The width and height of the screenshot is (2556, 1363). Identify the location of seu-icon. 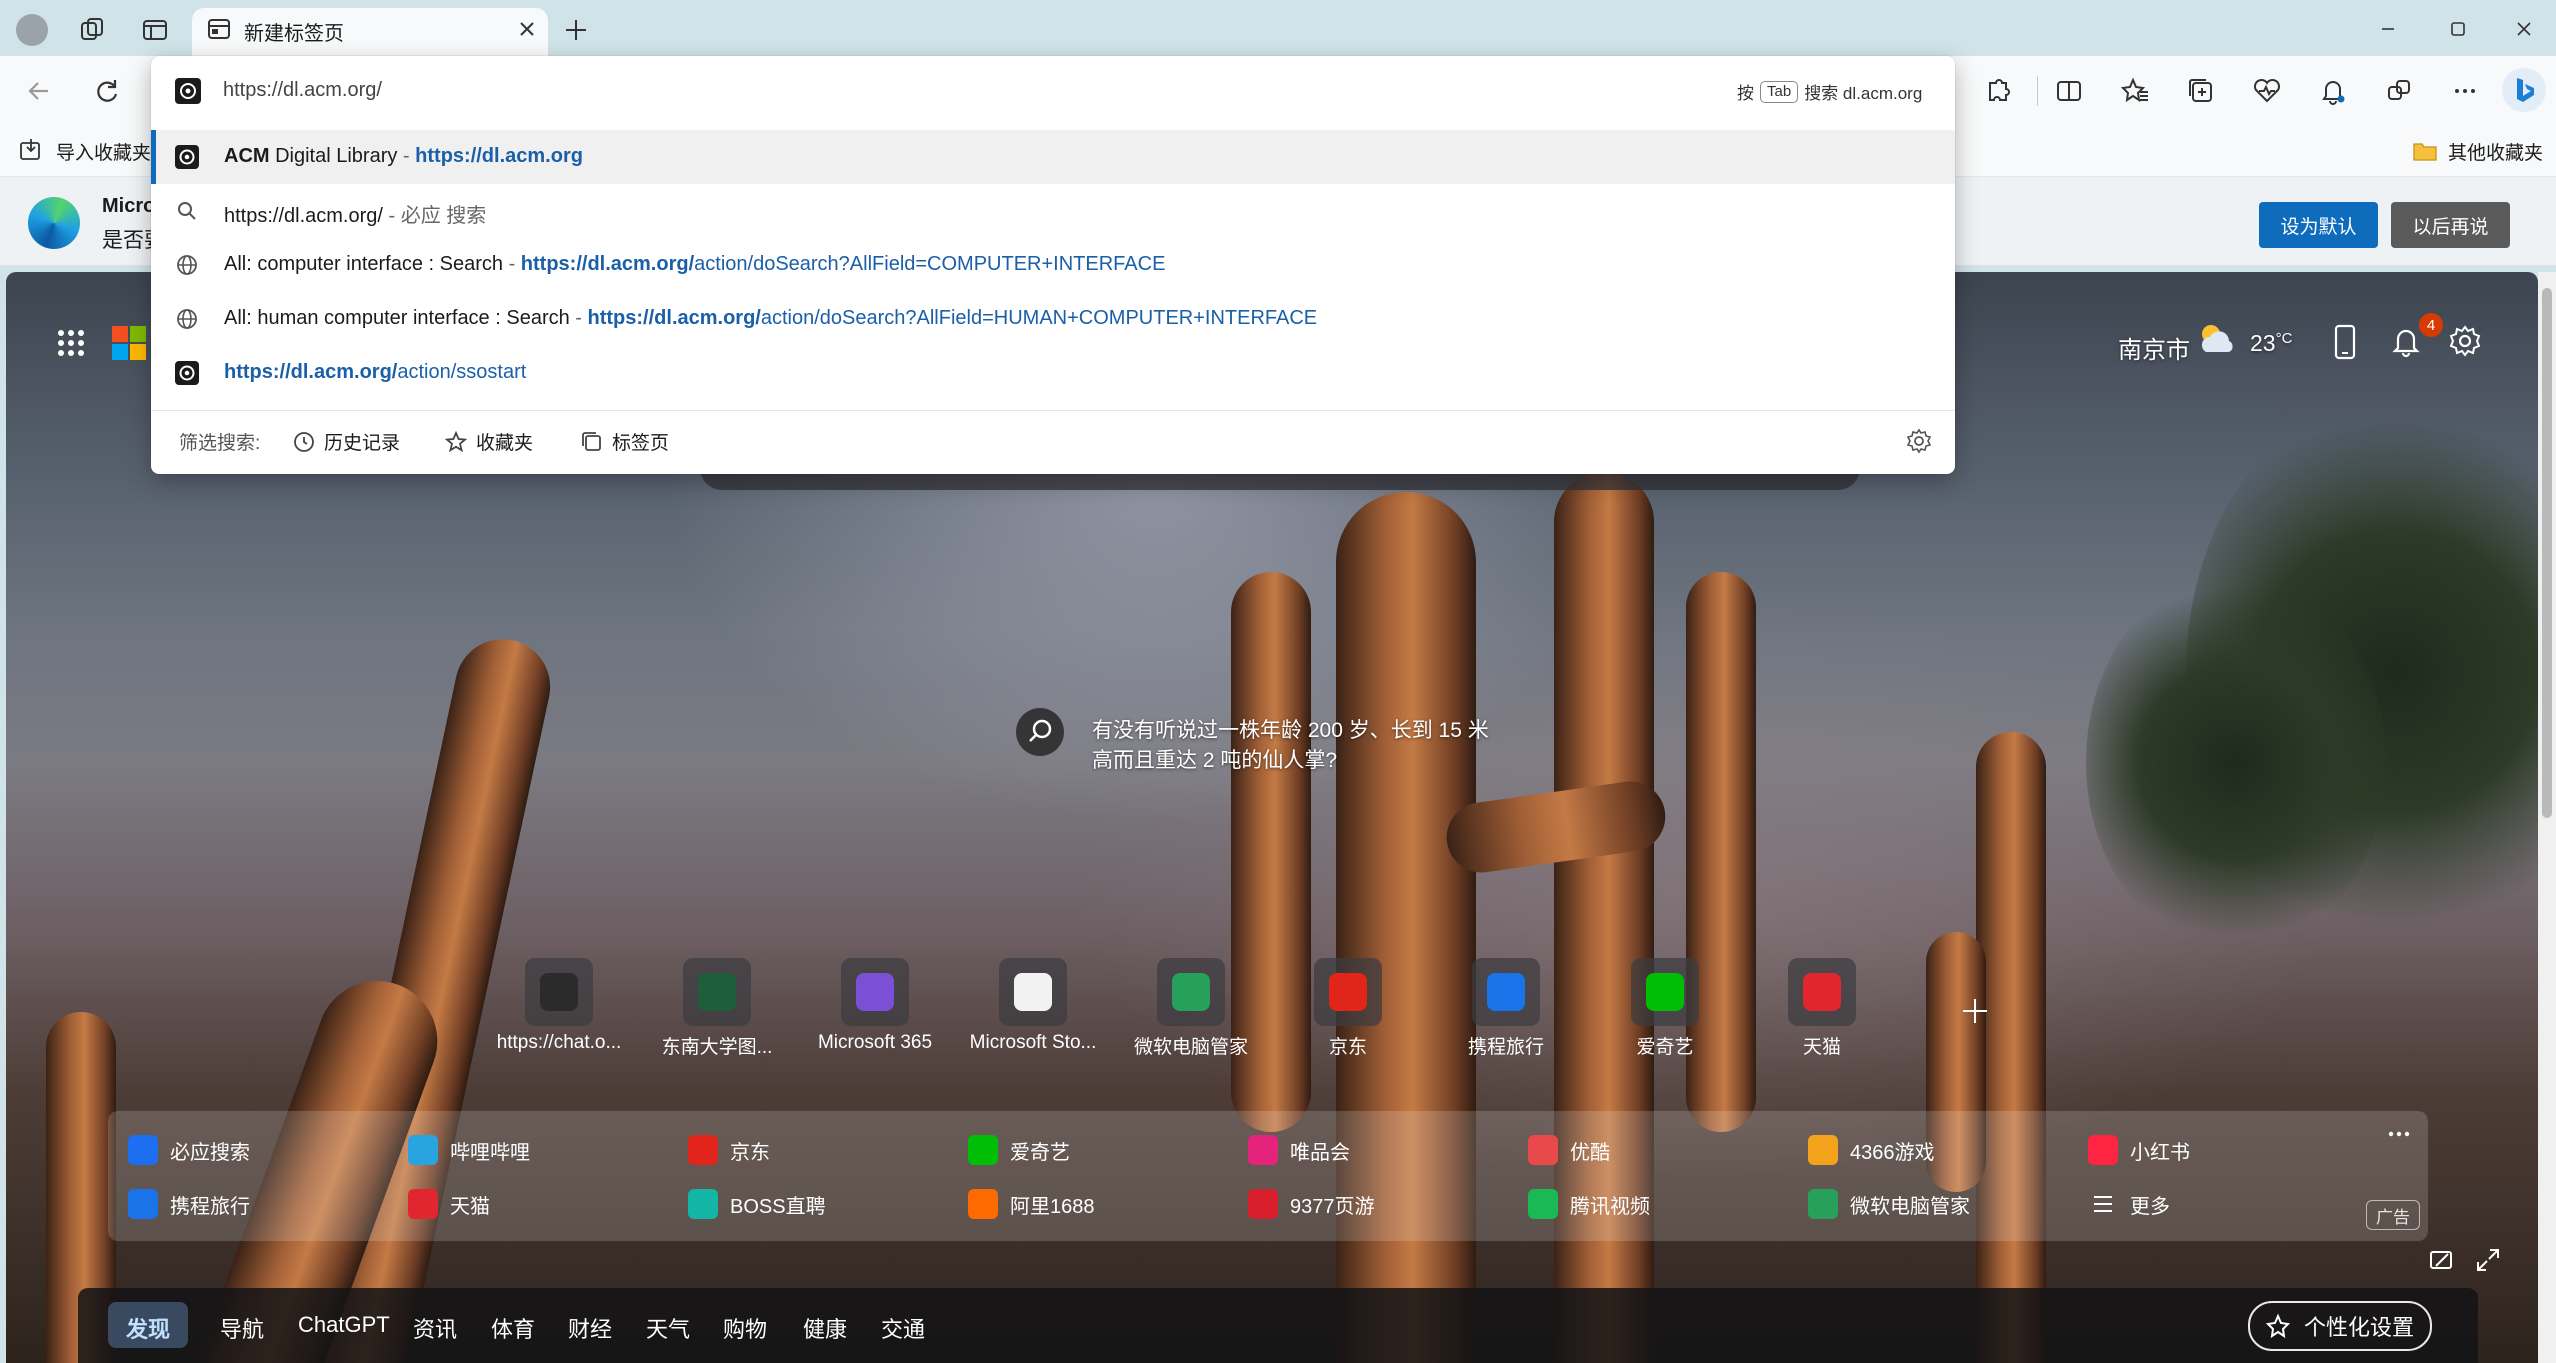
(717, 992).